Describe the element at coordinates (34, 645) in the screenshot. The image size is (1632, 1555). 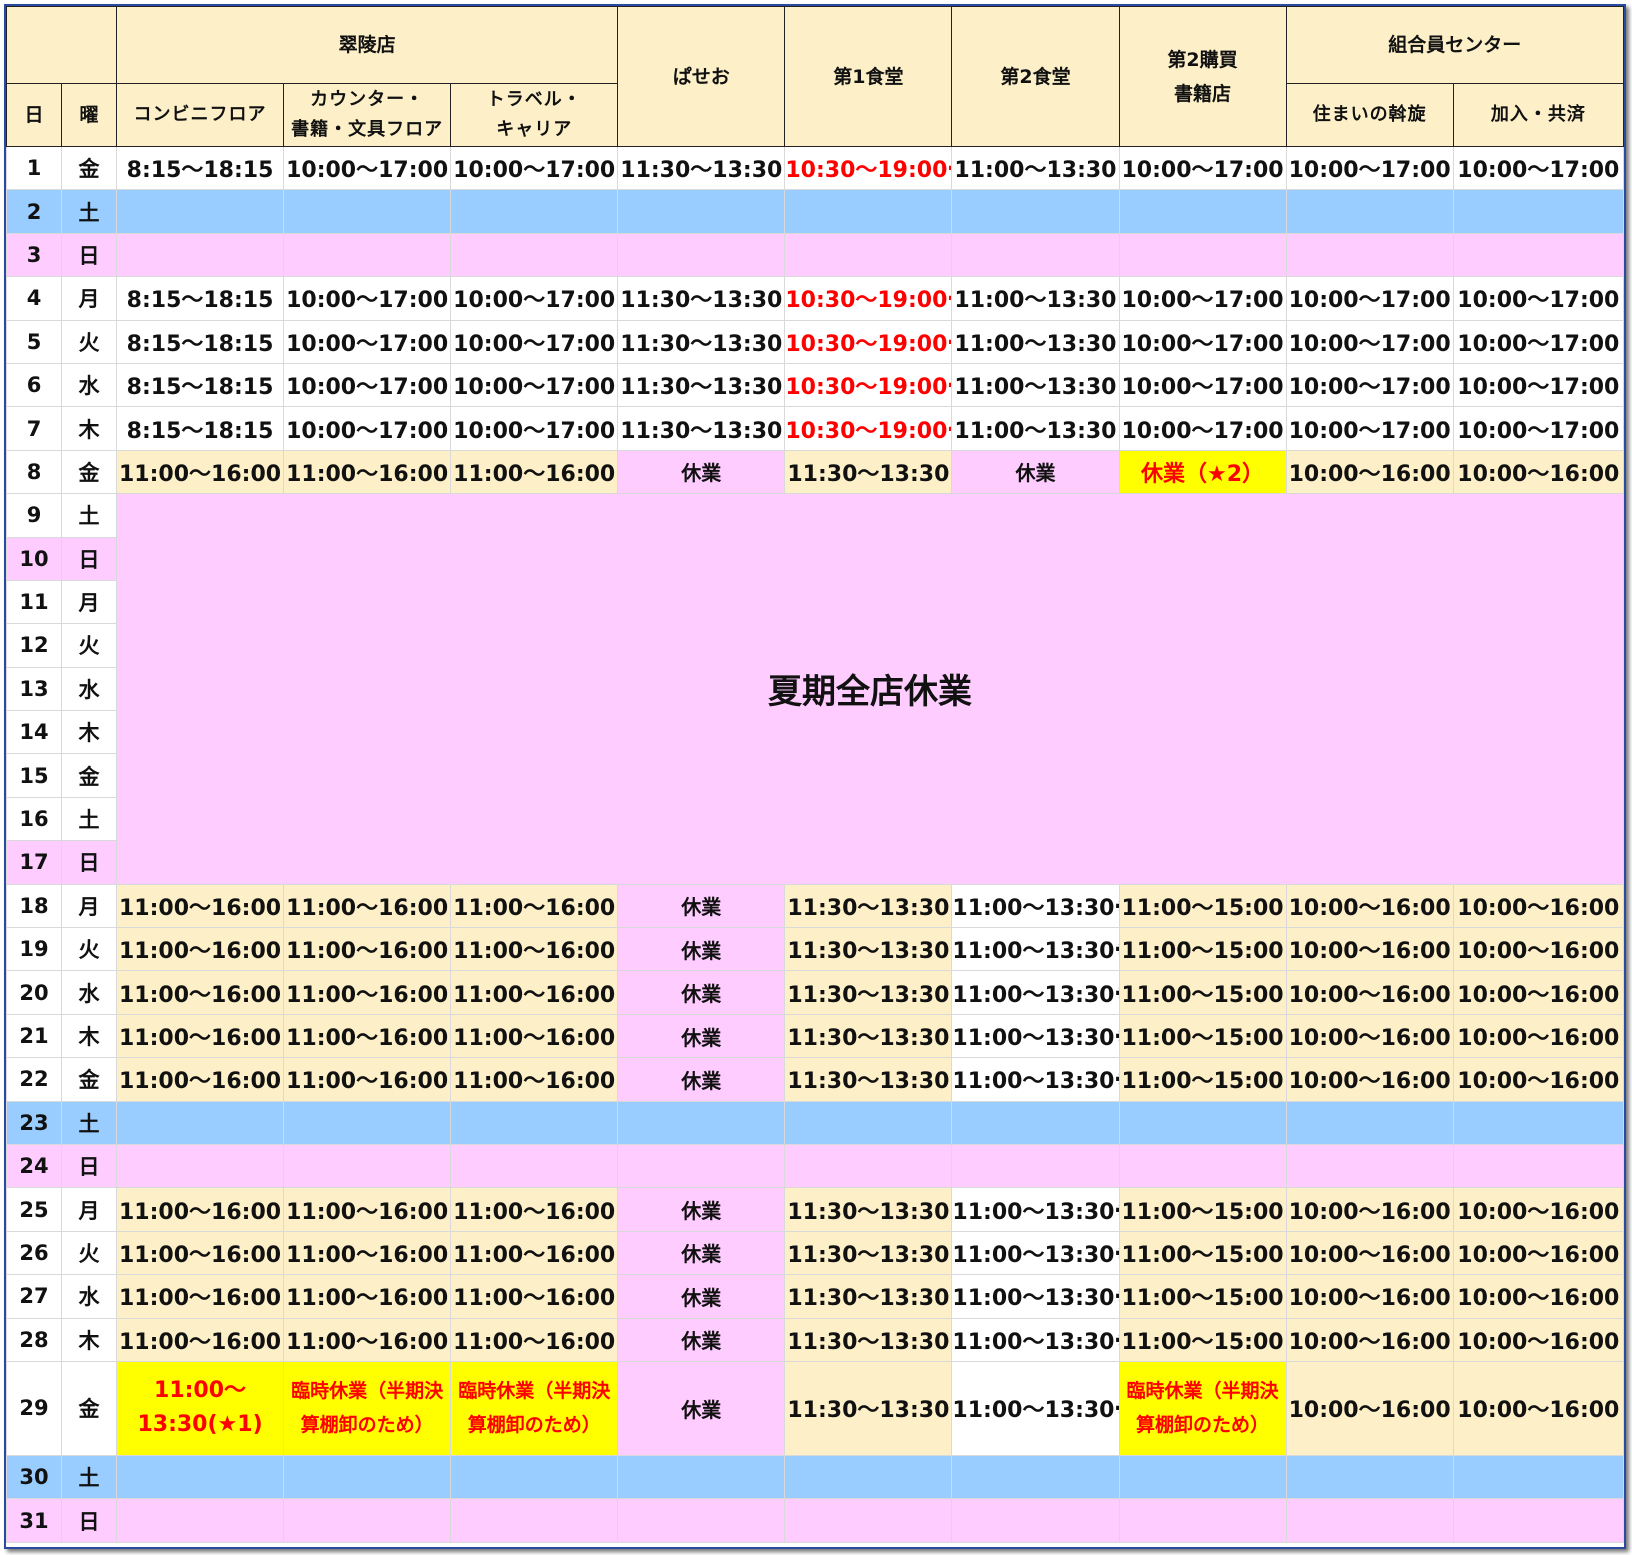
I see `day-cell: 12` at that location.